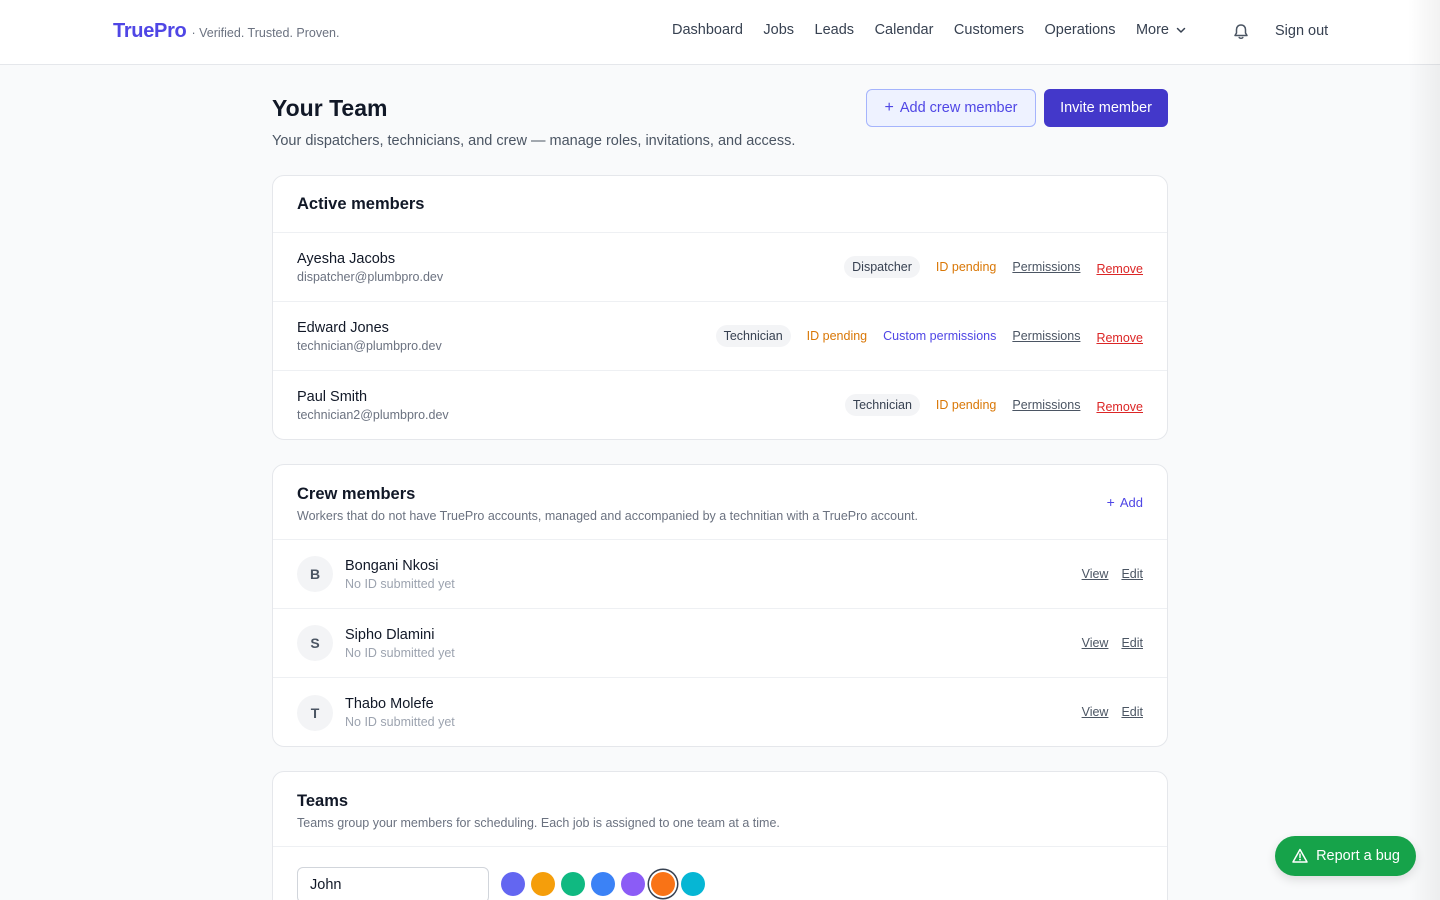  I want to click on member-email: technician@plumbpro.dev, so click(369, 345).